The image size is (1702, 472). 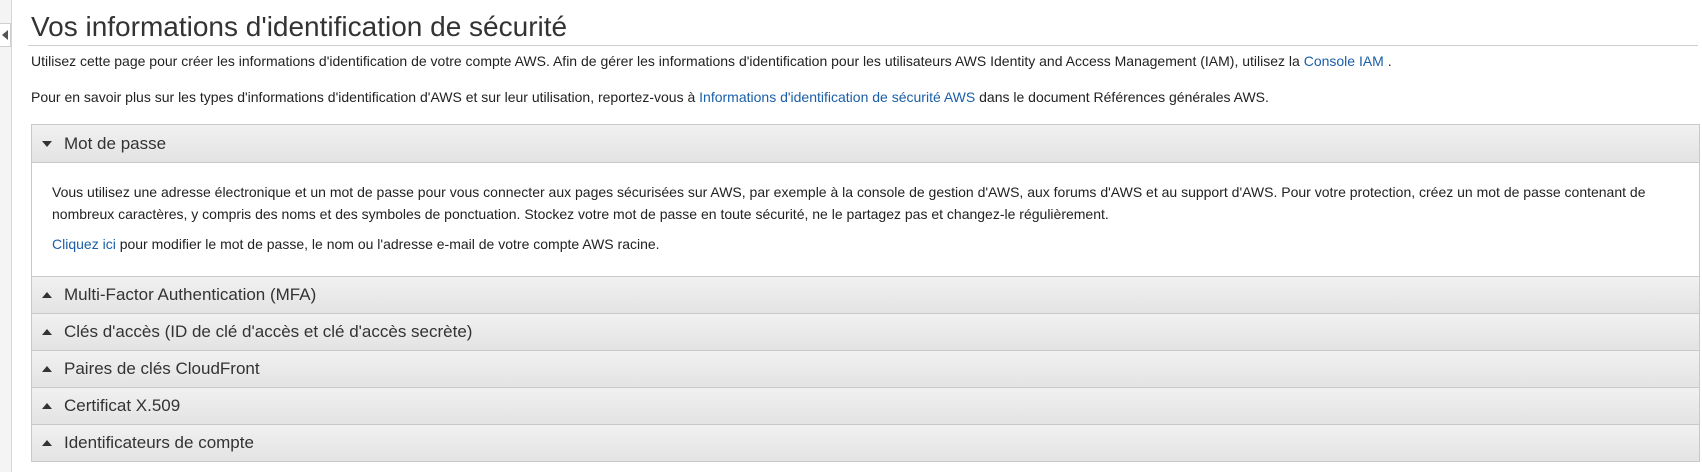 I want to click on section-label: Certificat X.509, so click(x=122, y=405).